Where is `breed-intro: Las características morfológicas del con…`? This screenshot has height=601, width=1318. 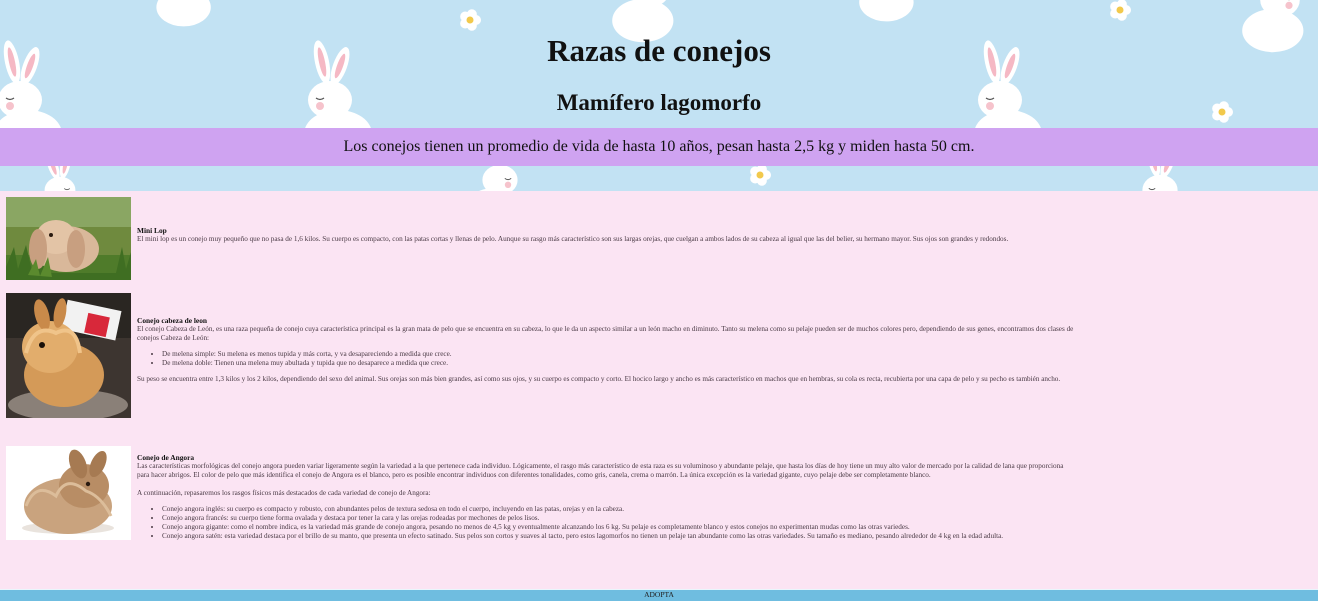 breed-intro: Las características morfológicas del con… is located at coordinates (600, 470).